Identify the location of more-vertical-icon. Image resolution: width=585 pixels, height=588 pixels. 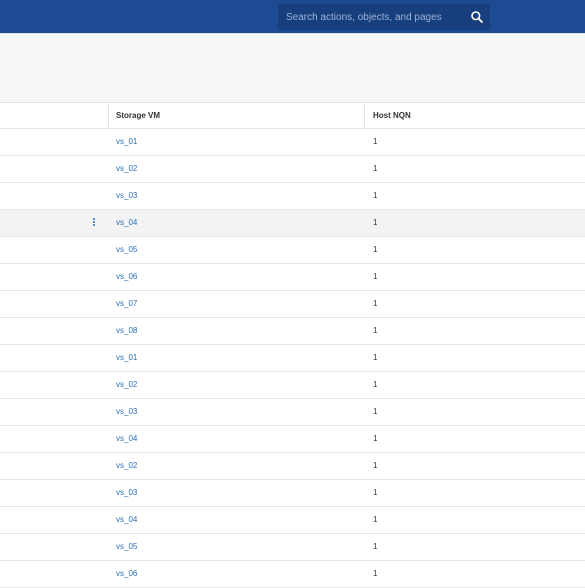
(94, 223).